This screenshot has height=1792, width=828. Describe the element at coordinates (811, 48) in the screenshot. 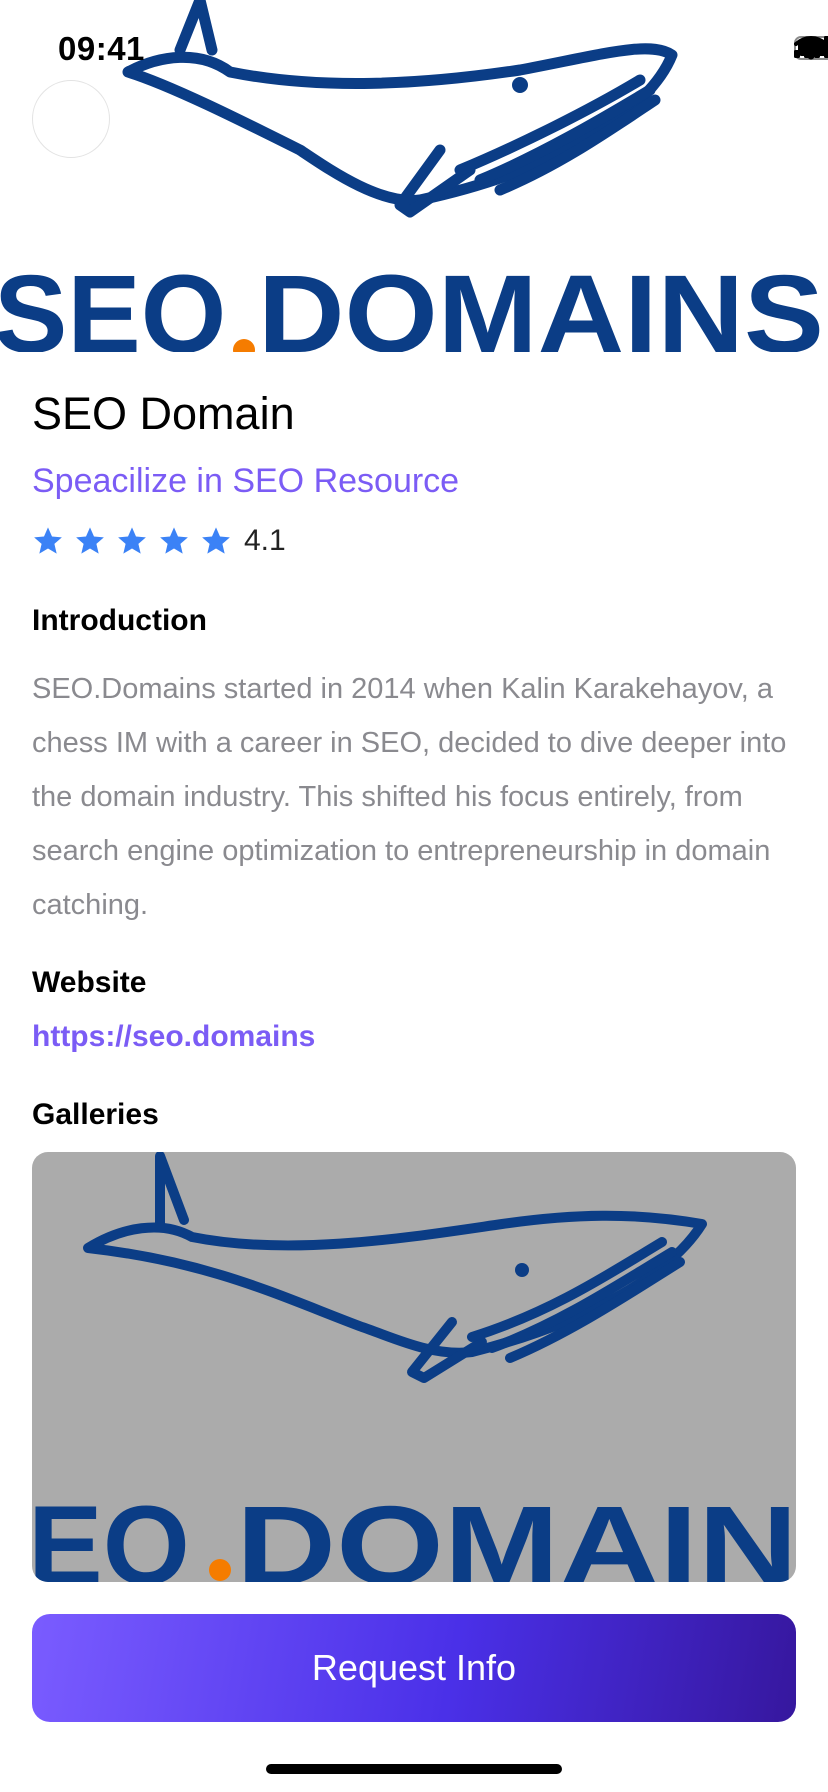

I see `battery-icon` at that location.